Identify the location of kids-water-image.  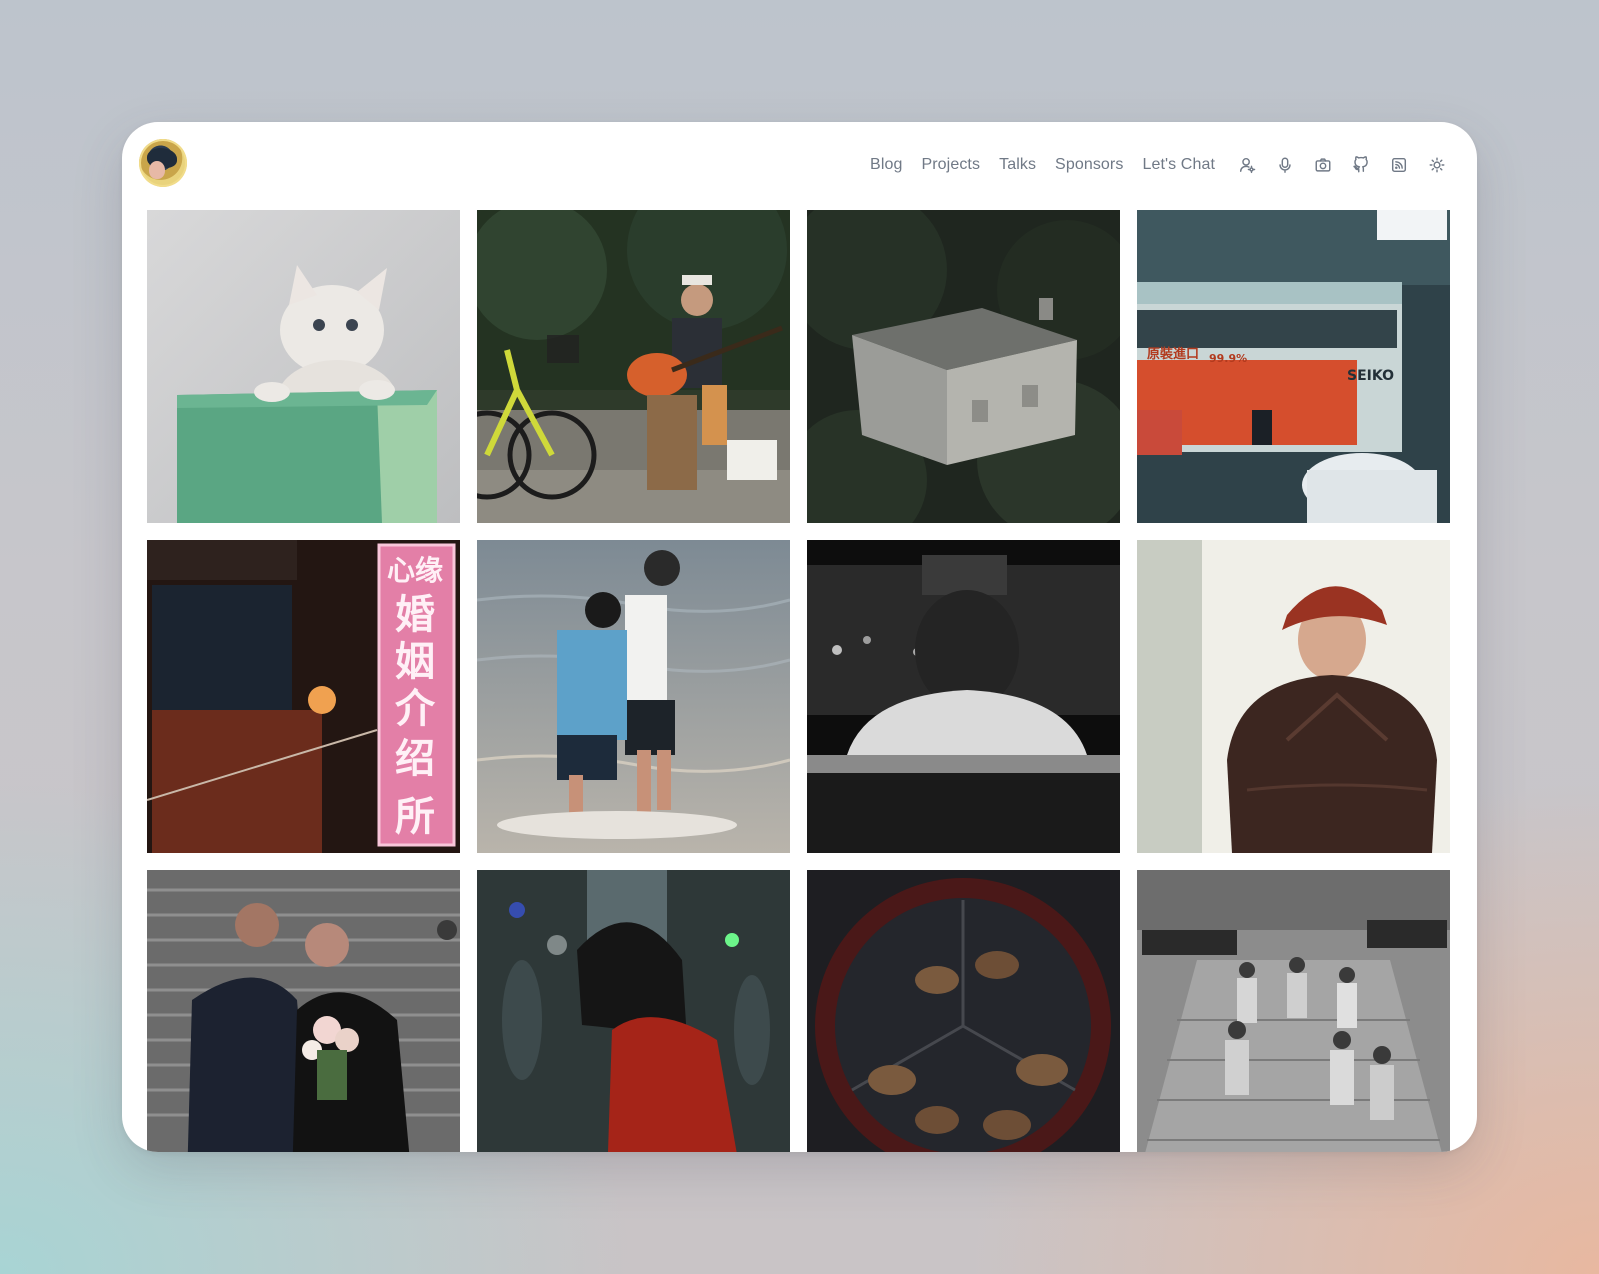
(633, 696).